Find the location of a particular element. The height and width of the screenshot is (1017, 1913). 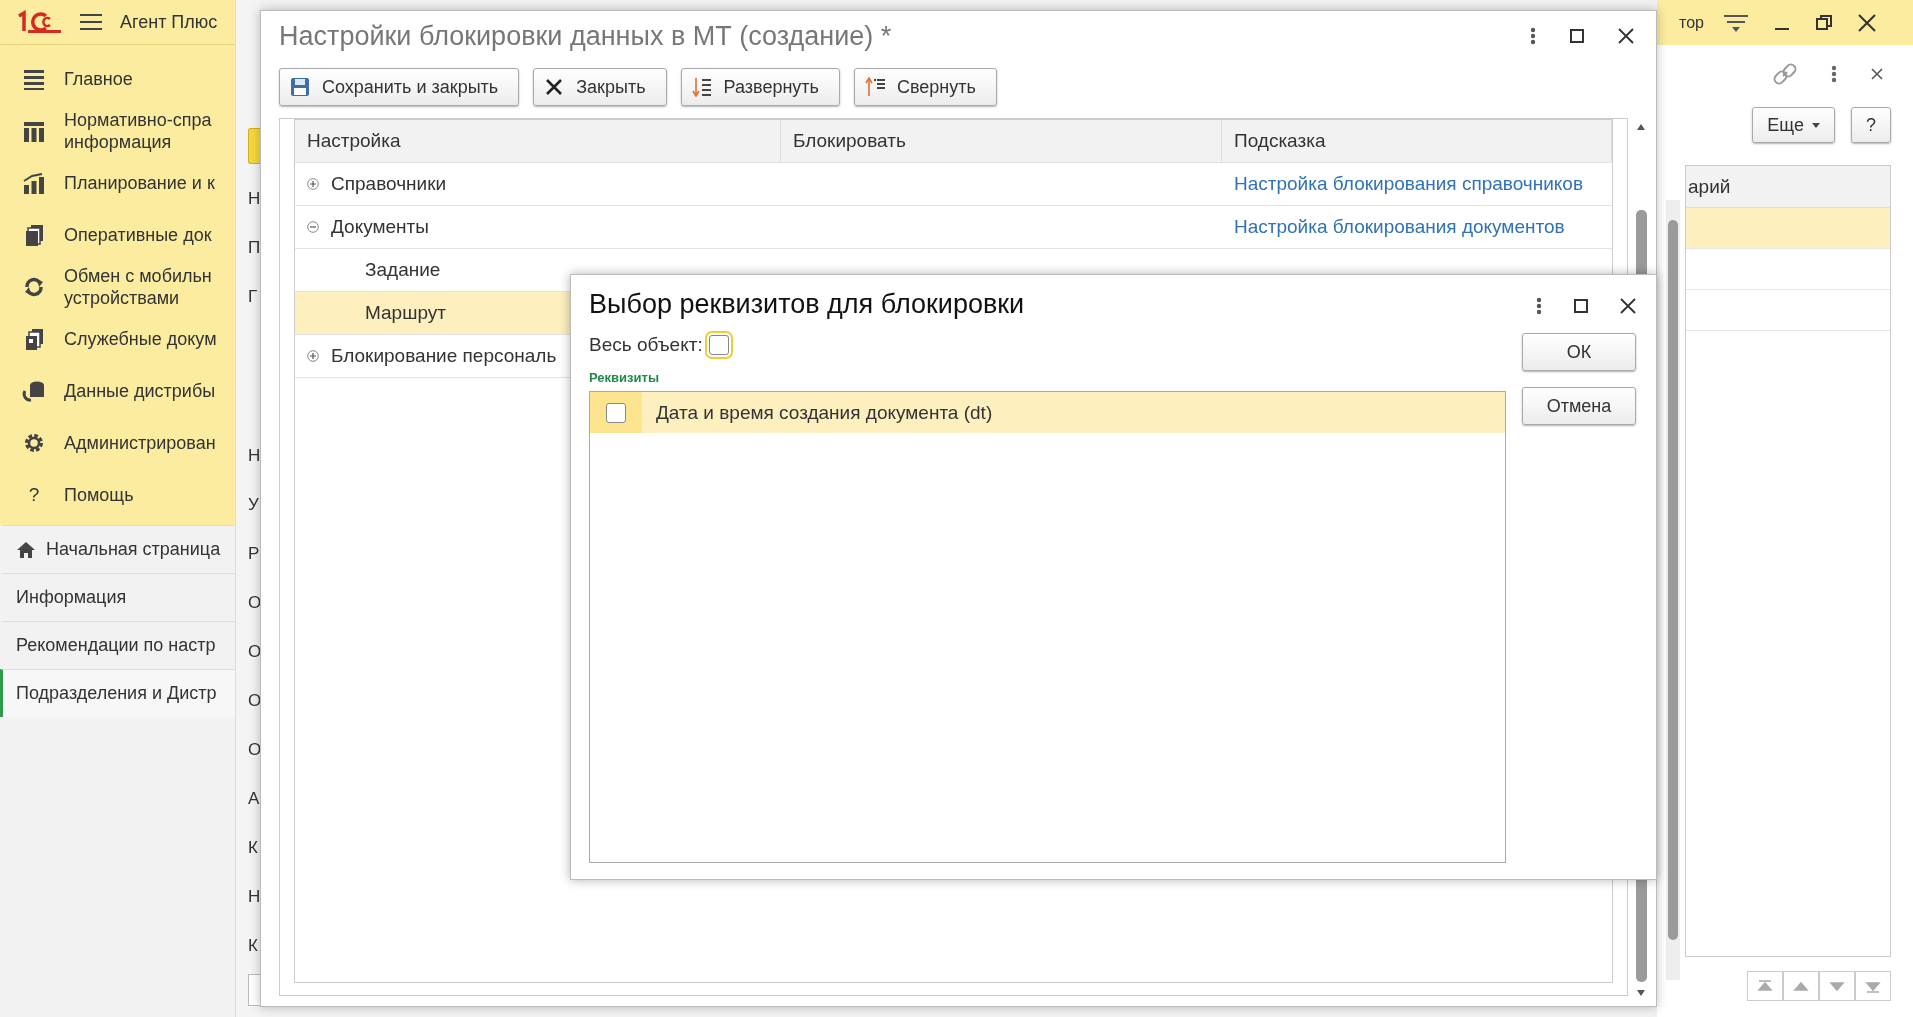

toolbar-button: Свернуть is located at coordinates (925, 87).